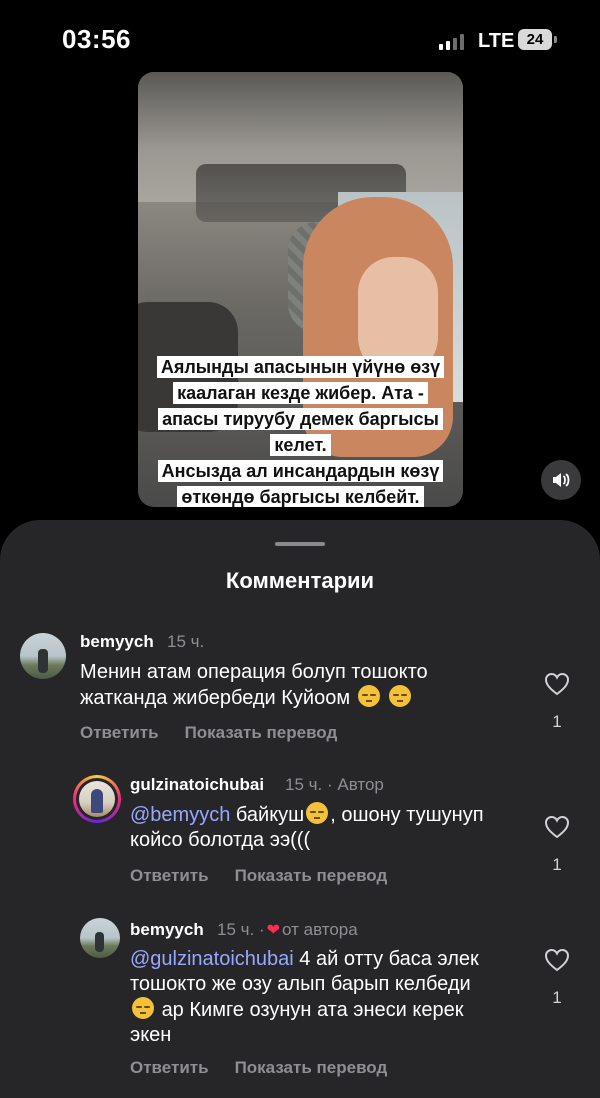 The height and width of the screenshot is (1098, 600). What do you see at coordinates (300, 496) in the screenshot?
I see `caption-line: өткөндө баргысы келбейт.` at bounding box center [300, 496].